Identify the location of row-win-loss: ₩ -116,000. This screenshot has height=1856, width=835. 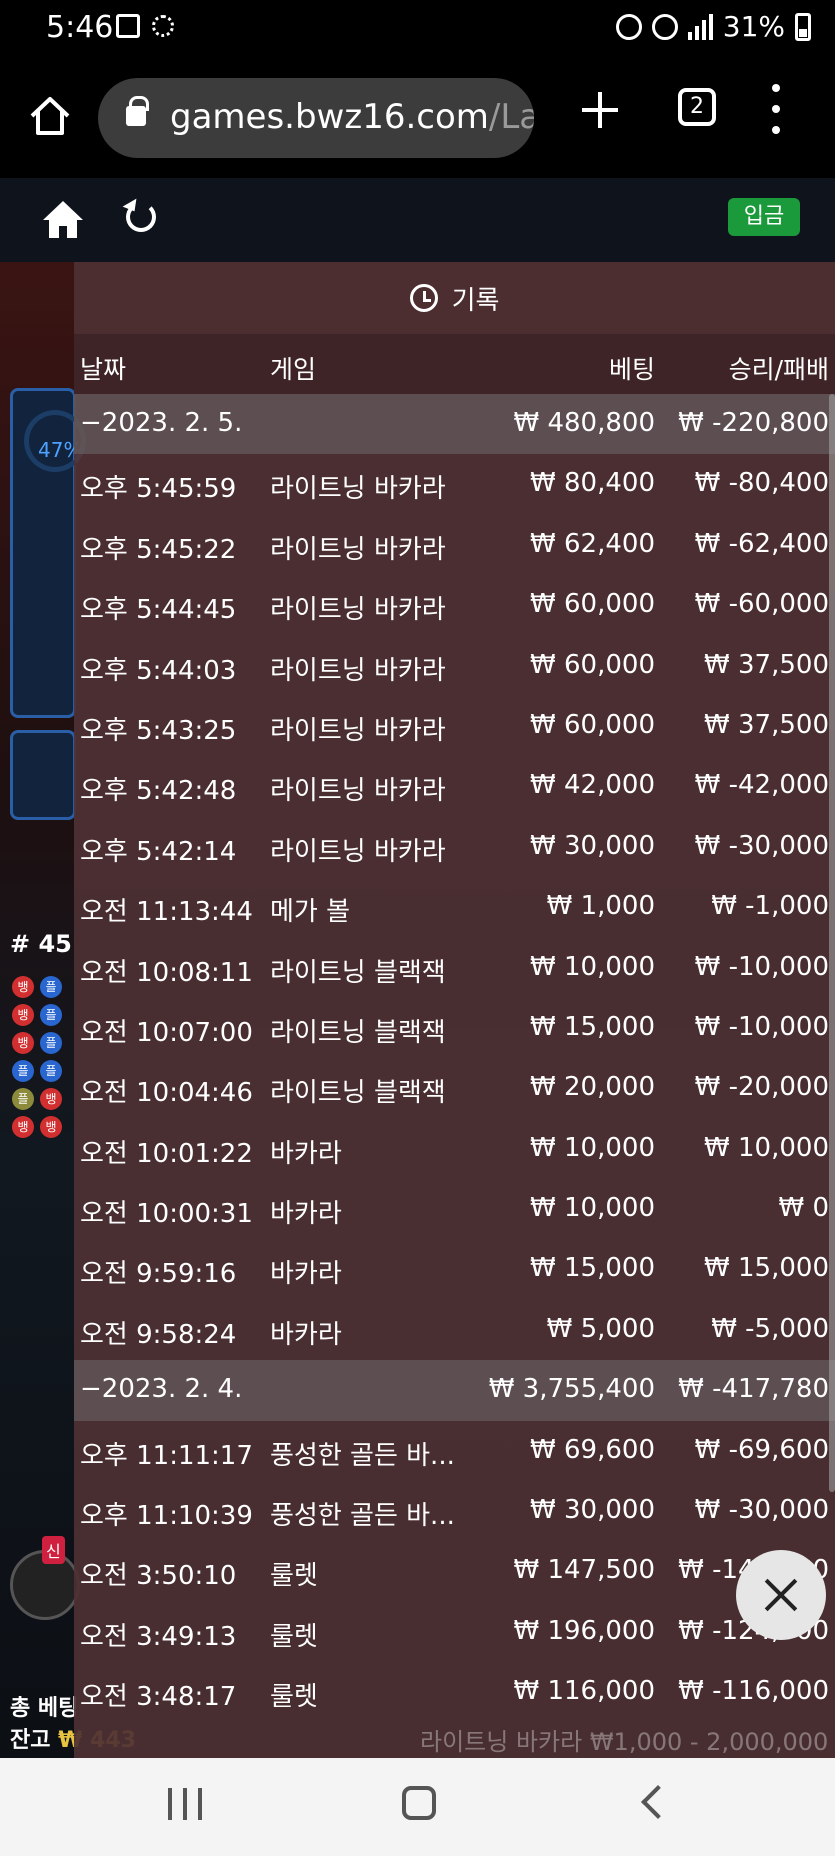
(753, 1691).